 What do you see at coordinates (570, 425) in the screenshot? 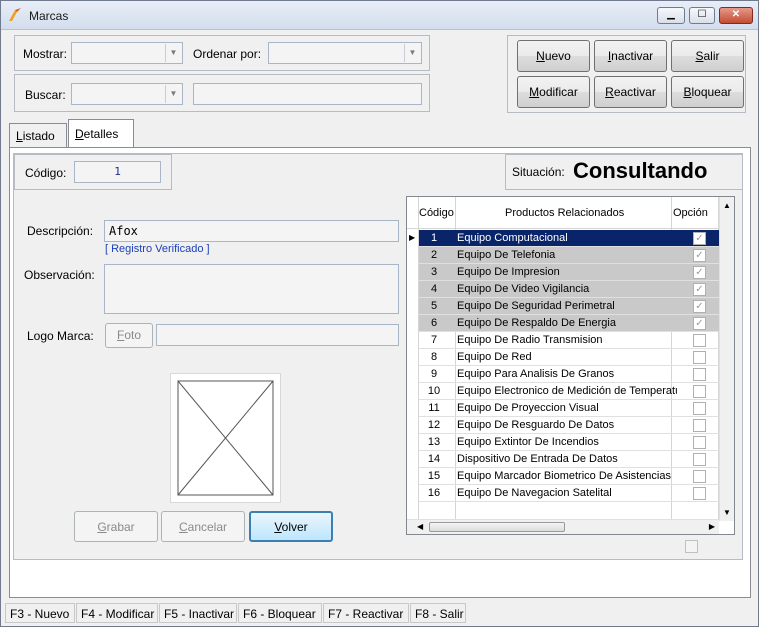
I see `table-row: 12 Equipo De Resguardo De Datos` at bounding box center [570, 425].